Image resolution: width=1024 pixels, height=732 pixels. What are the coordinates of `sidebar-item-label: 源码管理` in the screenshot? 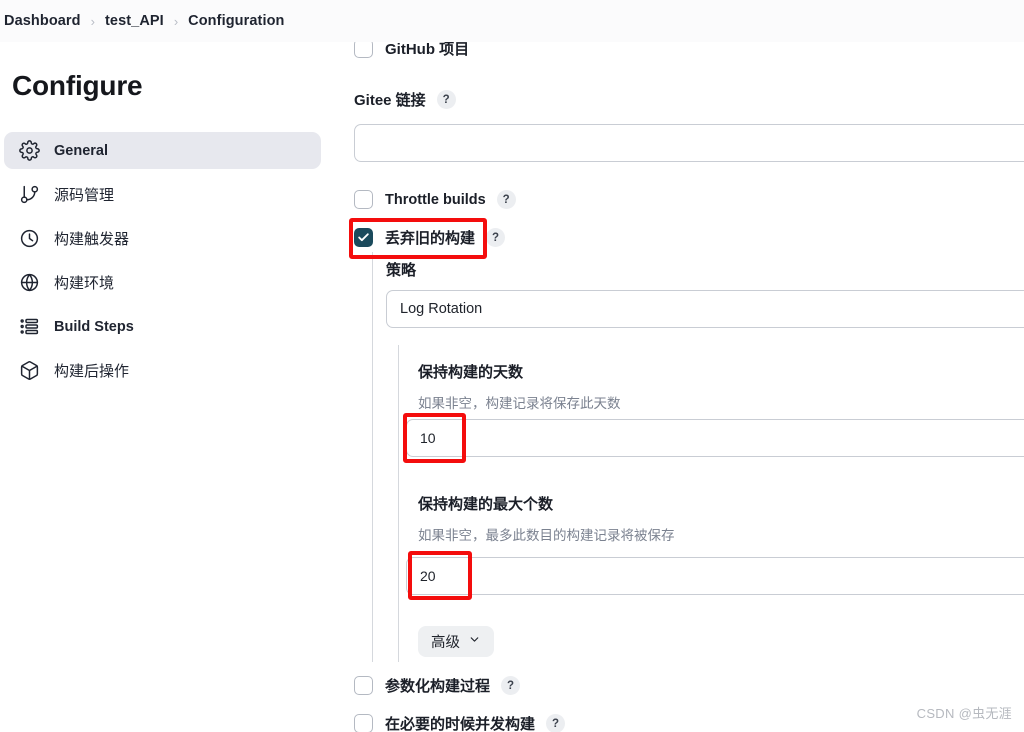 It's located at (84, 195).